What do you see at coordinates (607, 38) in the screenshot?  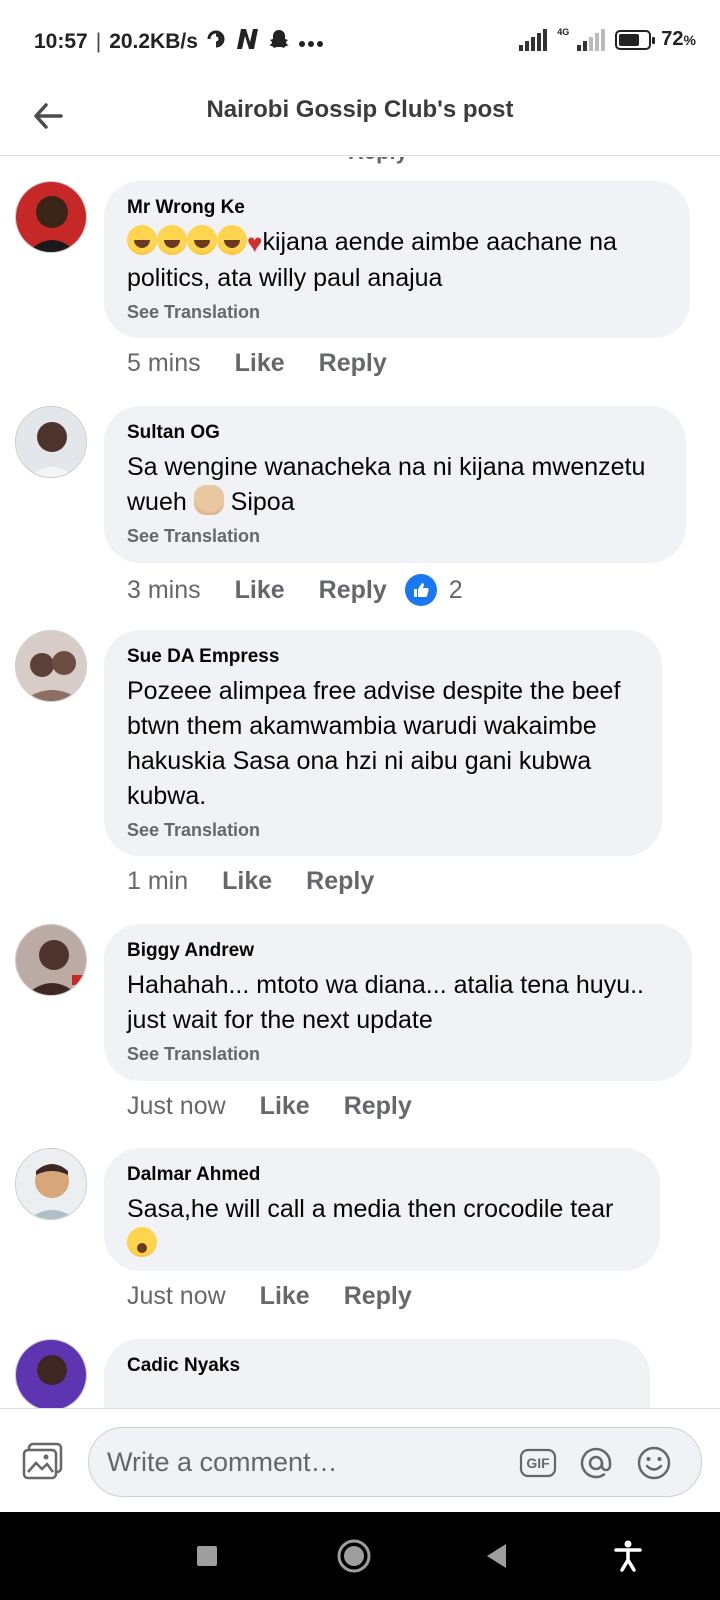 I see `status-right: 4G 72%` at bounding box center [607, 38].